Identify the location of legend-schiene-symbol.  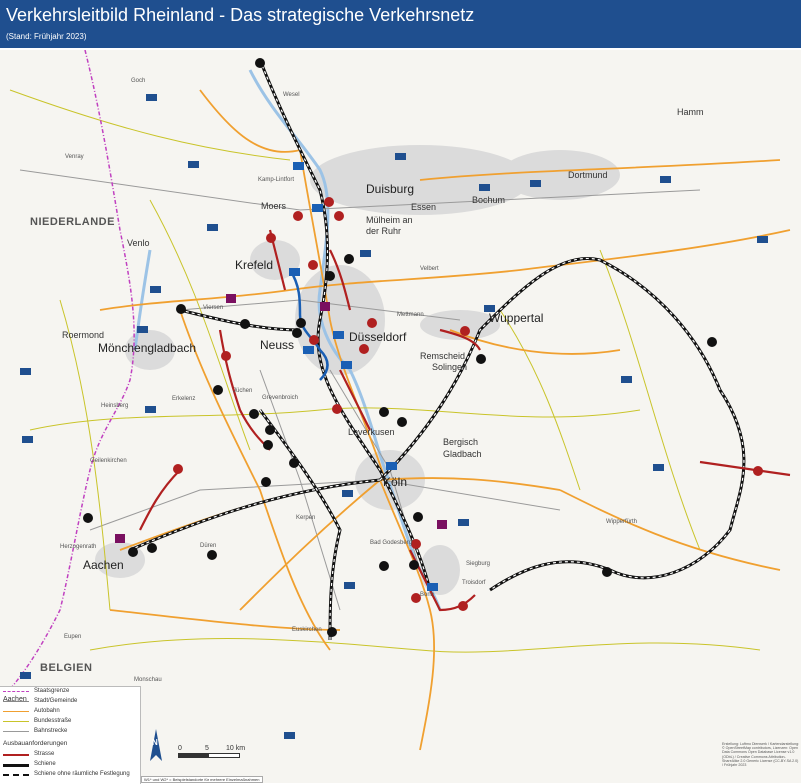
(16, 768).